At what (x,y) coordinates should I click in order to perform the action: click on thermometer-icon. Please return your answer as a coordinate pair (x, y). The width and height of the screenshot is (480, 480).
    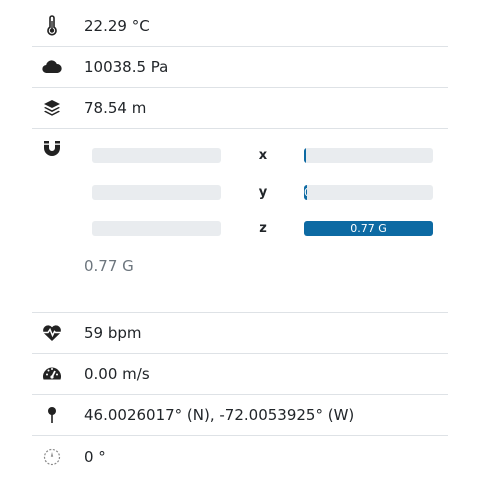
    Looking at the image, I should click on (52, 26).